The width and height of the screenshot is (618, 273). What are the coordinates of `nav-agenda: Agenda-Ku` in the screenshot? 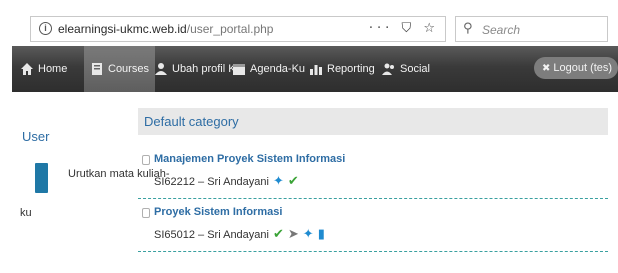 It's located at (268, 69).